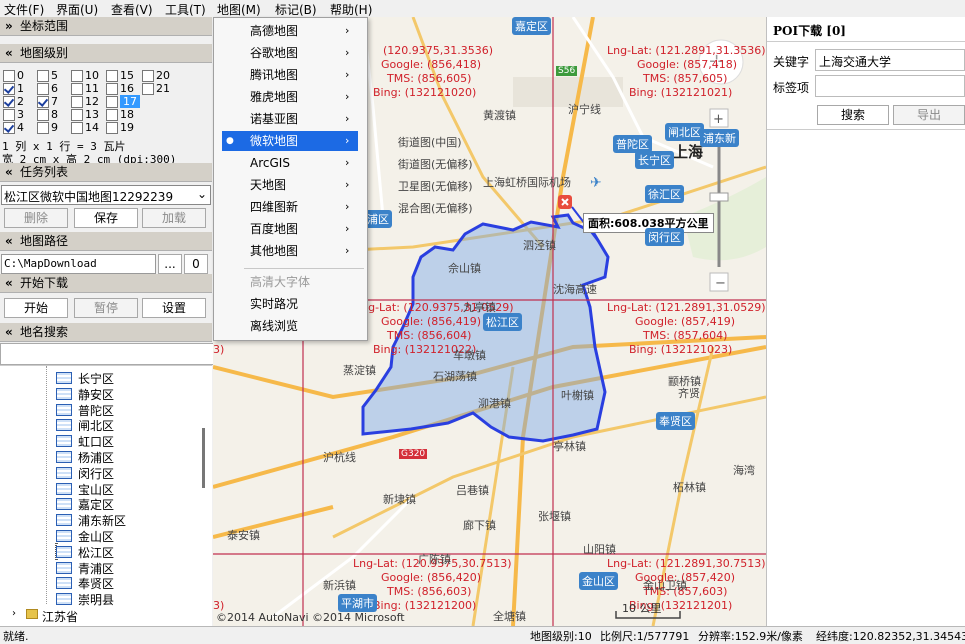  Describe the element at coordinates (290, 326) in the screenshot. I see `menu-item-13: 离线浏览` at that location.